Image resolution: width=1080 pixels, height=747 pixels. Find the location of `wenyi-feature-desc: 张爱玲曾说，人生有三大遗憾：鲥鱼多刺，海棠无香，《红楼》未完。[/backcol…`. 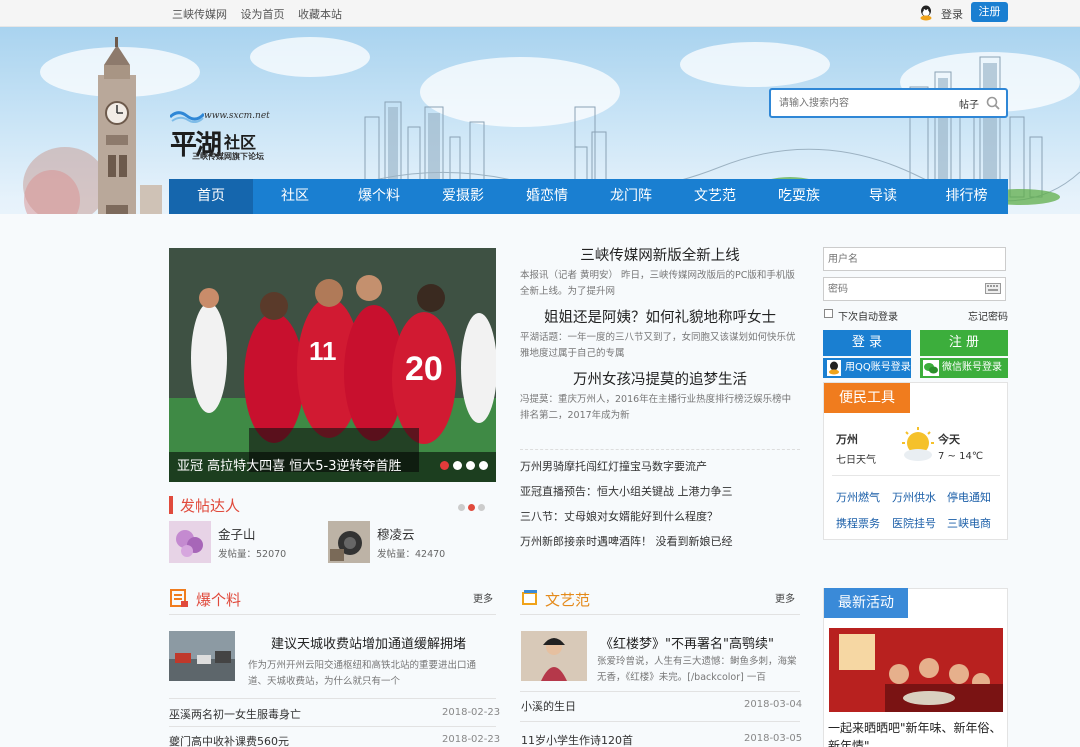

wenyi-feature-desc: 张爱玲曾说，人生有三大遗憾：鲥鱼多刺，海棠无香，《红楼》未完。[/backcol… is located at coordinates (697, 669).